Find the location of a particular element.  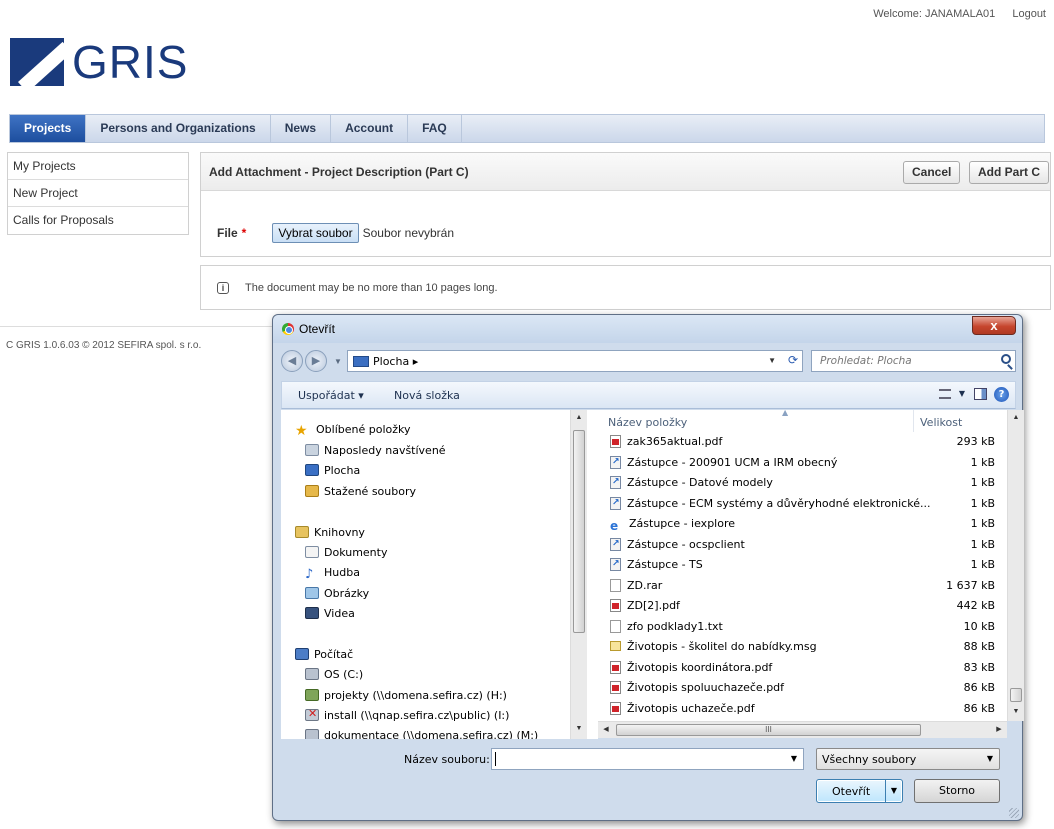

gris-logo: GRIS is located at coordinates (99, 62).